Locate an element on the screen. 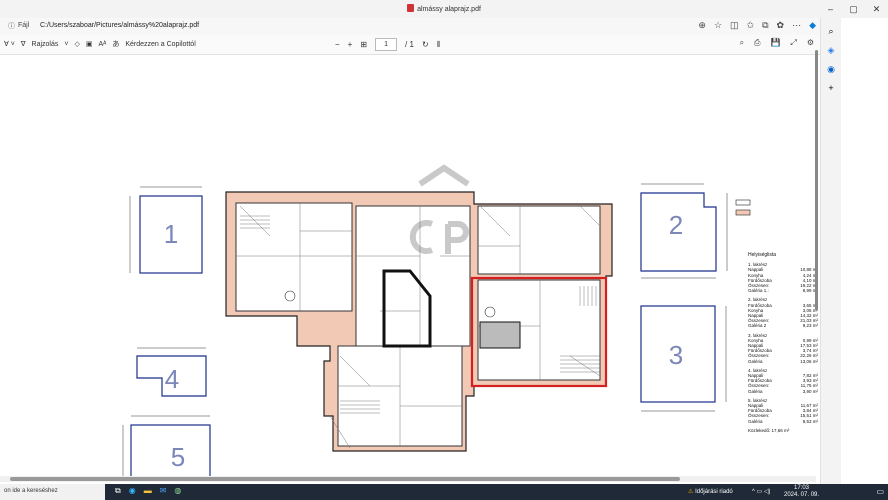 The image size is (888, 500). h-scroll-thumb is located at coordinates (345, 479).